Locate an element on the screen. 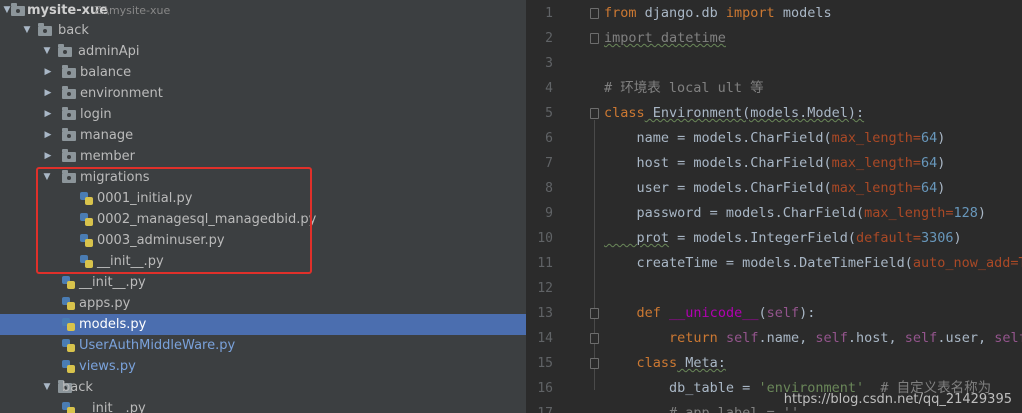 This screenshot has width=1022, height=413. folder-label: environment is located at coordinates (121, 93).